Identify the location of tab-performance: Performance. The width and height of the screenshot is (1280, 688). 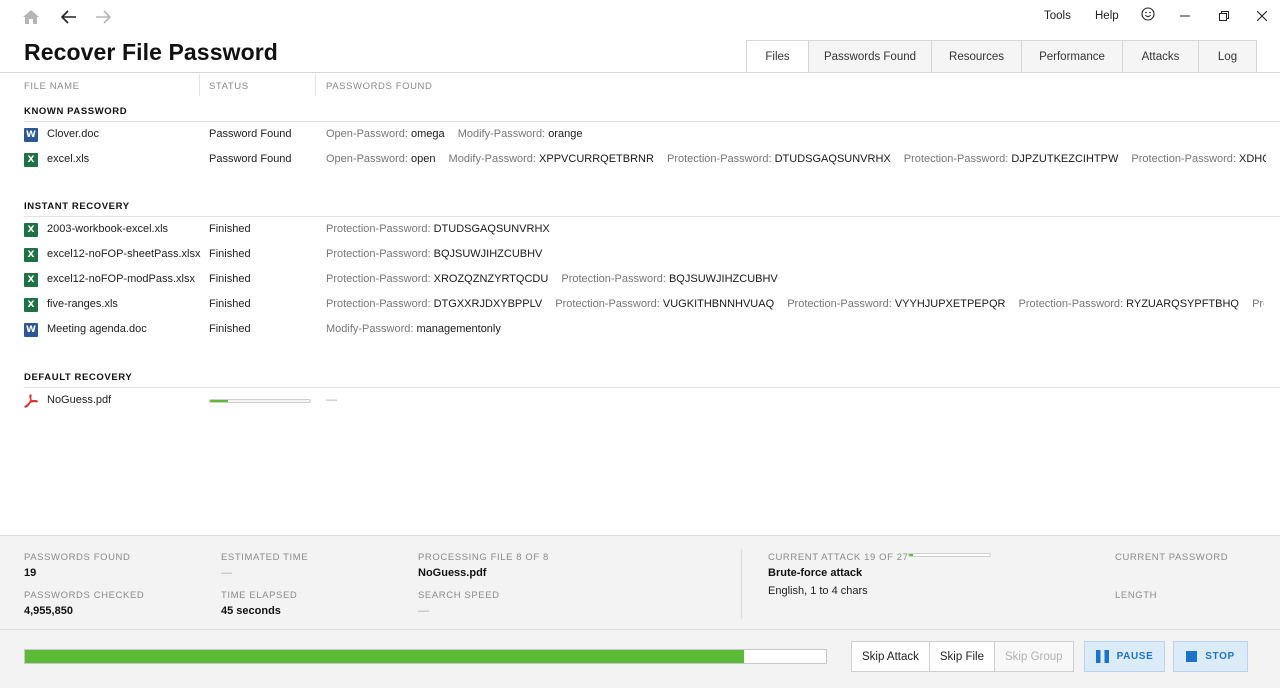
(1072, 56).